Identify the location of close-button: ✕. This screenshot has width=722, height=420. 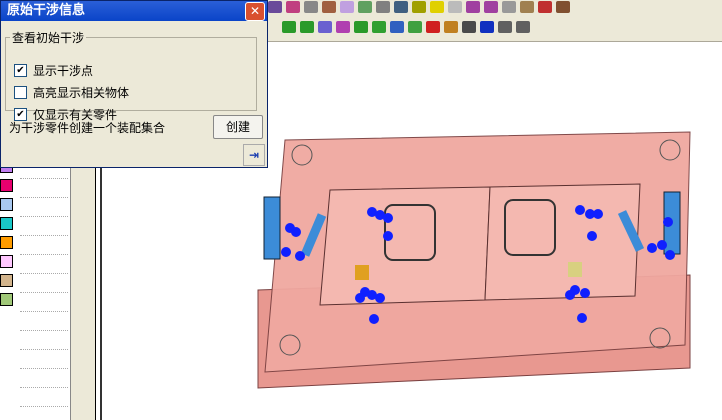
(255, 11).